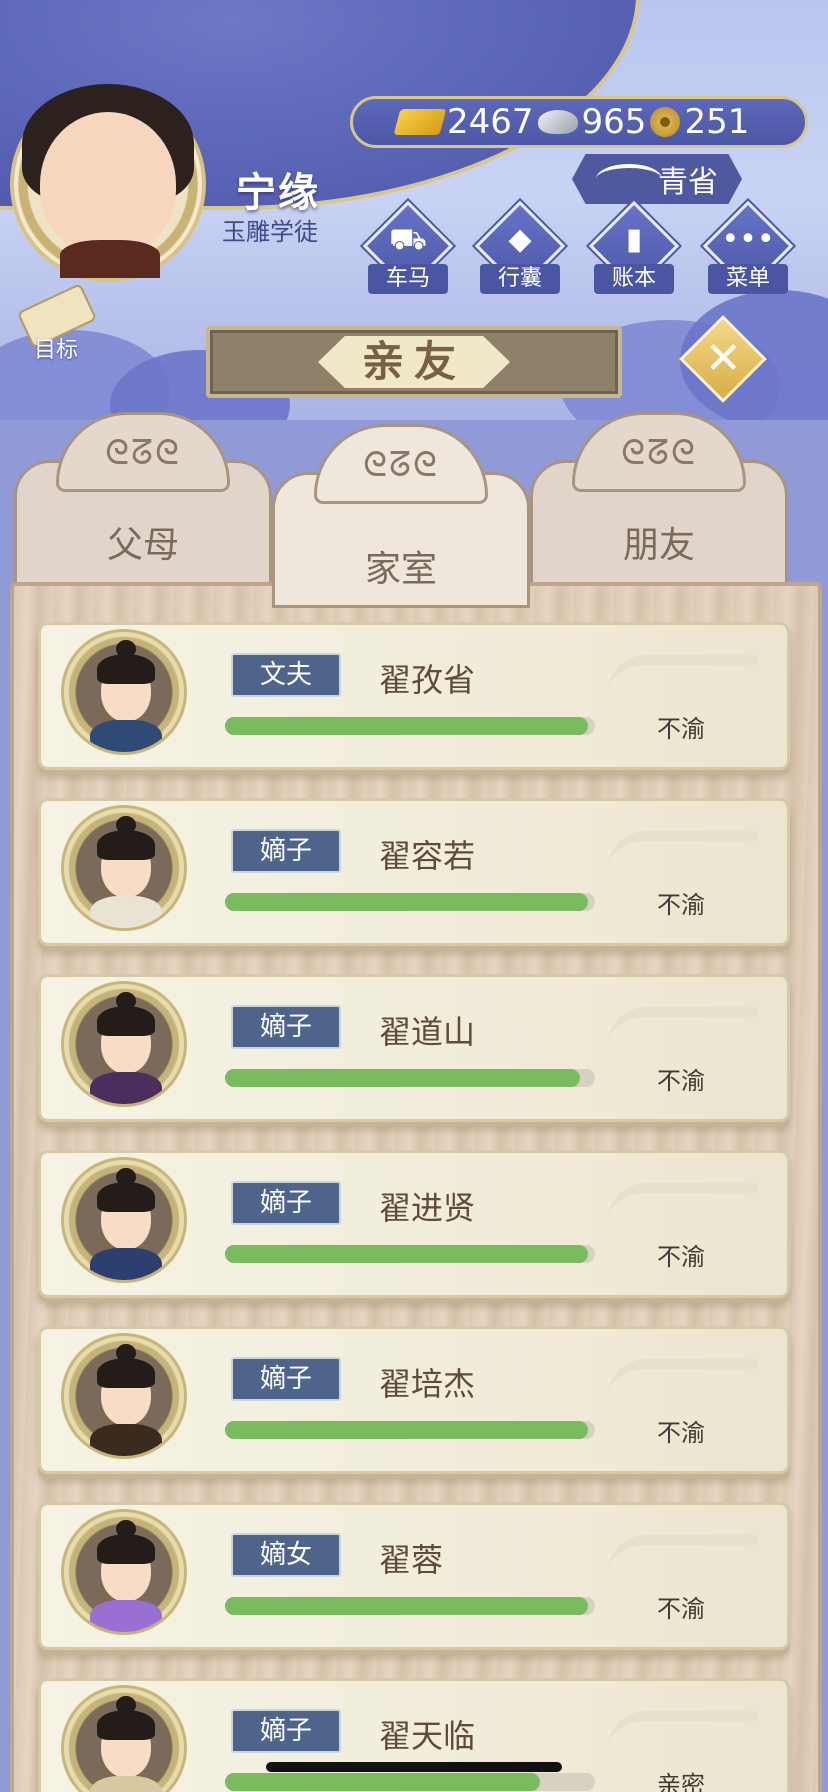 The width and height of the screenshot is (828, 1792). Describe the element at coordinates (723, 359) in the screenshot. I see `close-icon: ✕` at that location.